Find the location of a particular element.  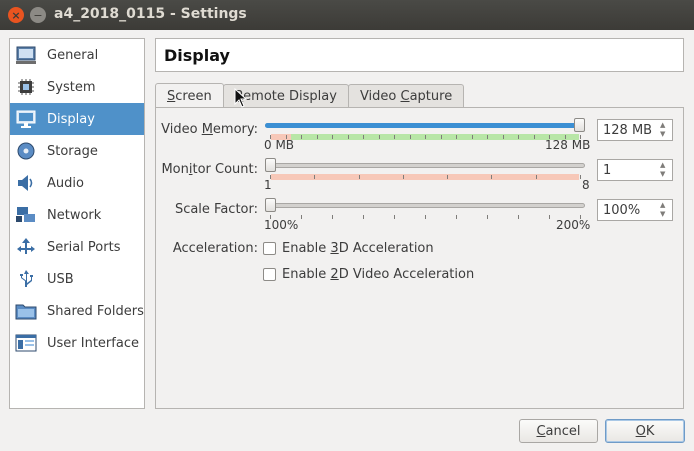

user-interface-icon is located at coordinates (26, 343).